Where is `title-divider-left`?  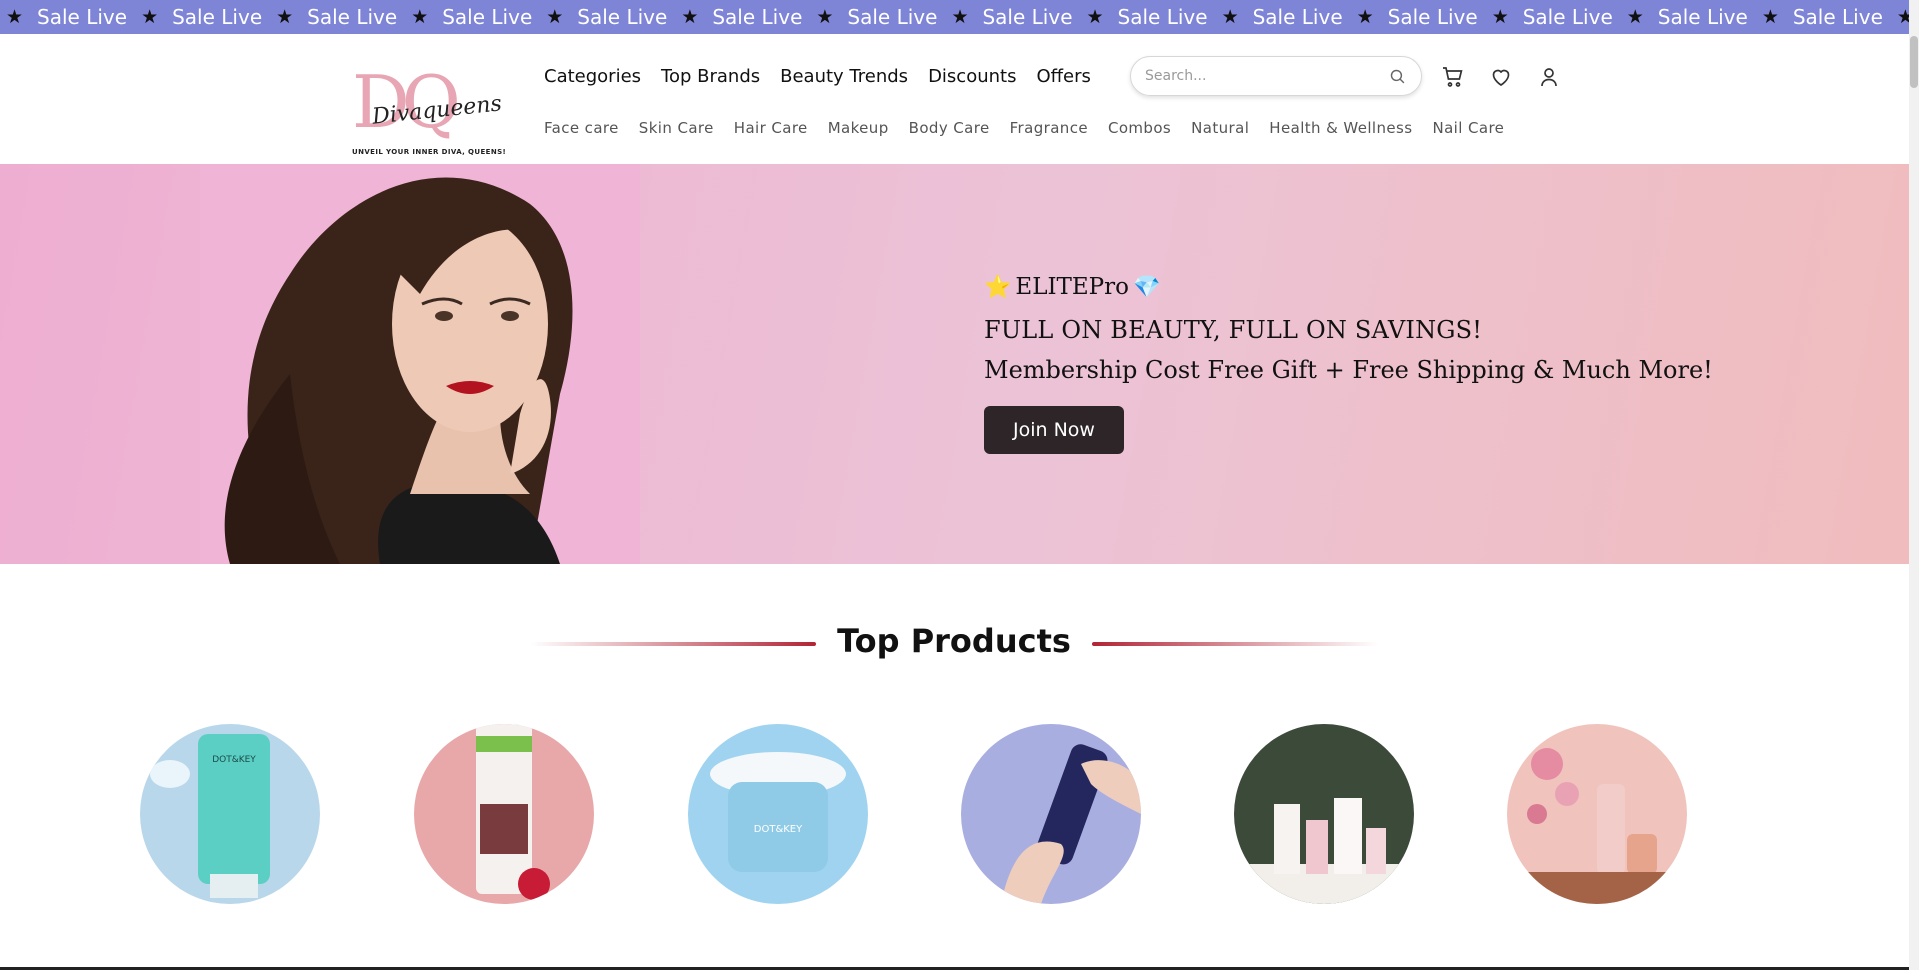
title-divider-left is located at coordinates (673, 644).